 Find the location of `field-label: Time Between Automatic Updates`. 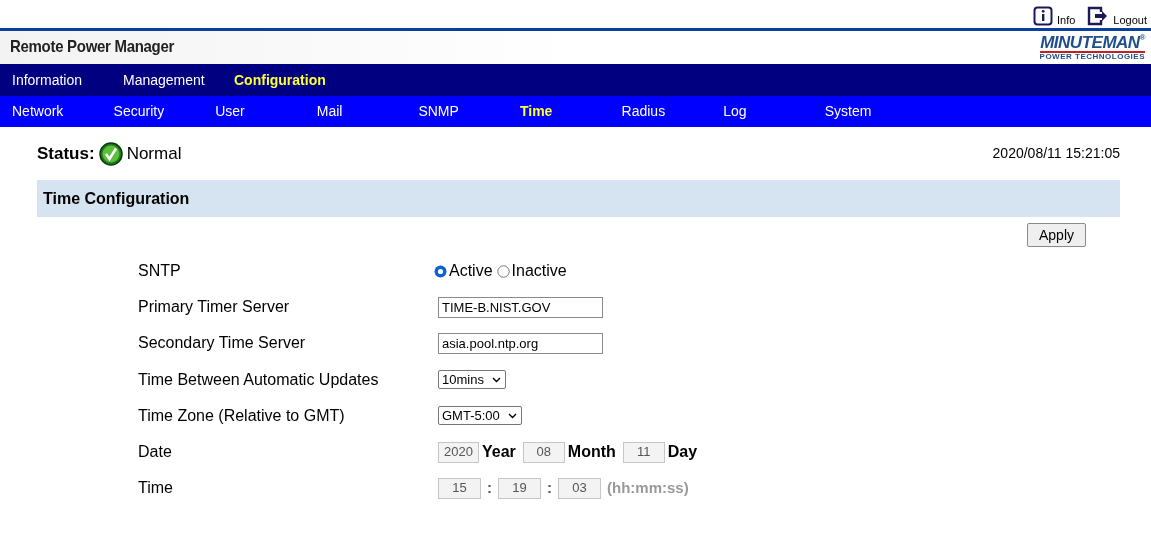

field-label: Time Between Automatic Updates is located at coordinates (259, 379).